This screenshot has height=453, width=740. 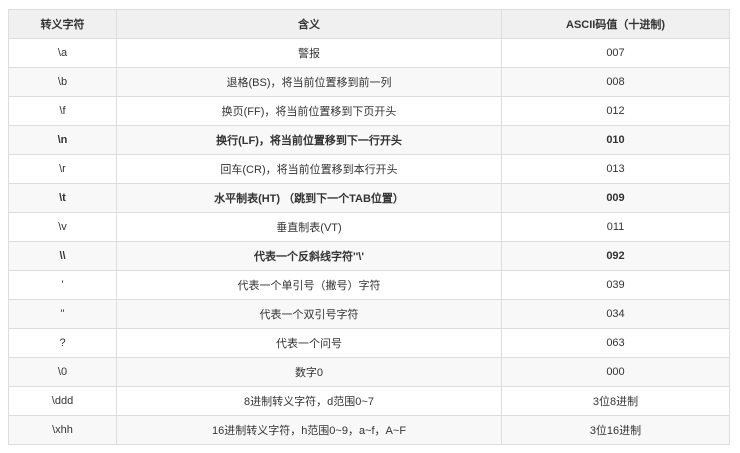 What do you see at coordinates (615, 169) in the screenshot?
I see `cell-ascii-code: 013` at bounding box center [615, 169].